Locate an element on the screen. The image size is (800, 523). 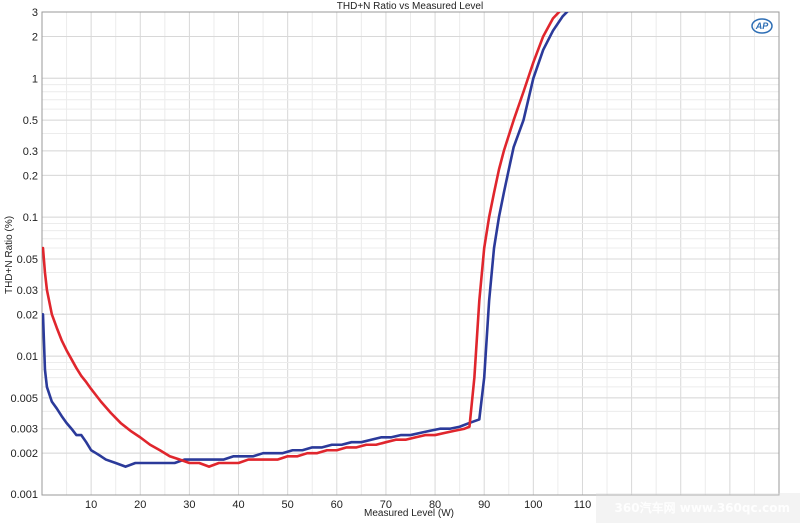
y-tick-label: 0.5 is located at coordinates (30, 121).